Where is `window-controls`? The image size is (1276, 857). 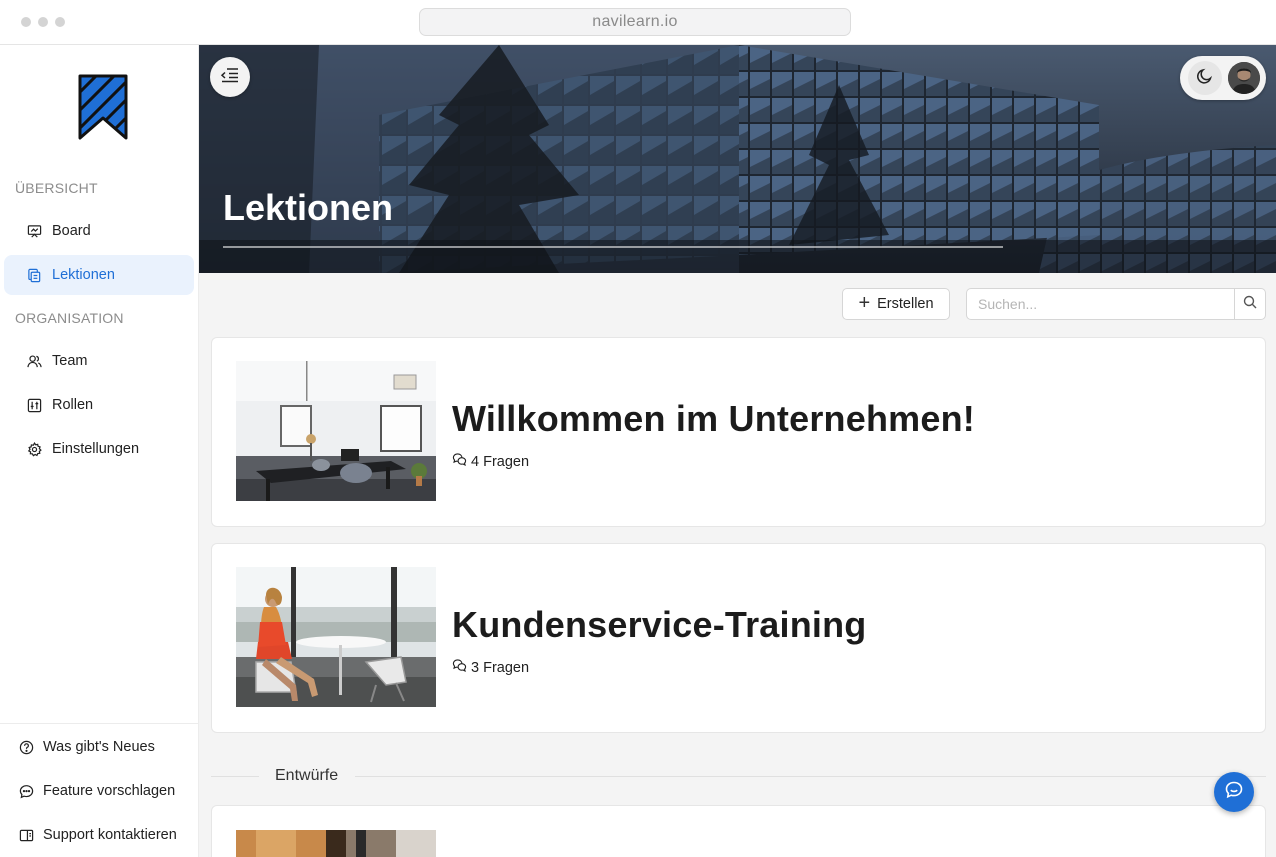
window-controls is located at coordinates (43, 22).